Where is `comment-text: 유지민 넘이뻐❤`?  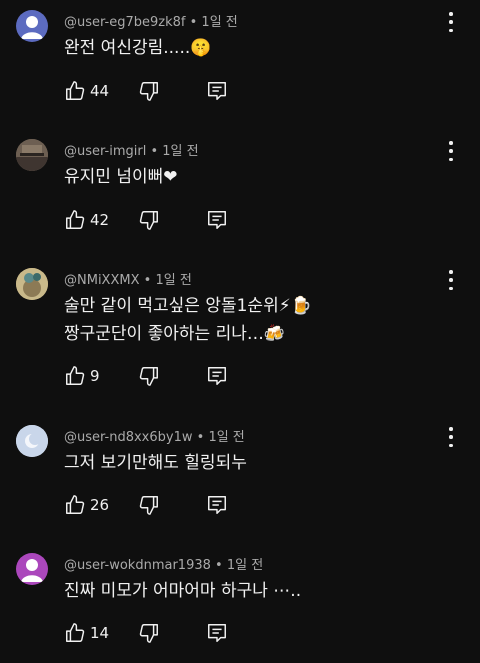 comment-text: 유지민 넘이뻐❤ is located at coordinates (121, 177).